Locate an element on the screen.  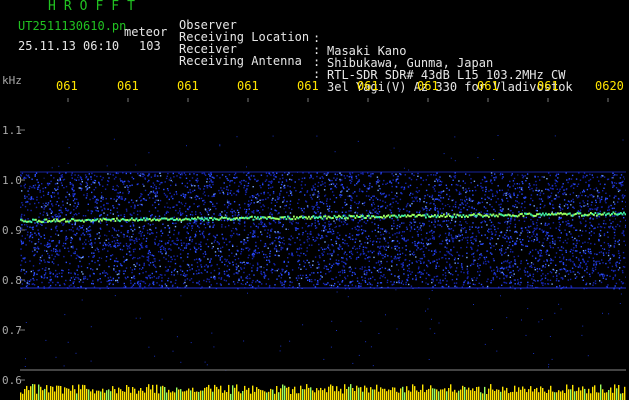
freq-tick: 0.6 is located at coordinates (12, 380).